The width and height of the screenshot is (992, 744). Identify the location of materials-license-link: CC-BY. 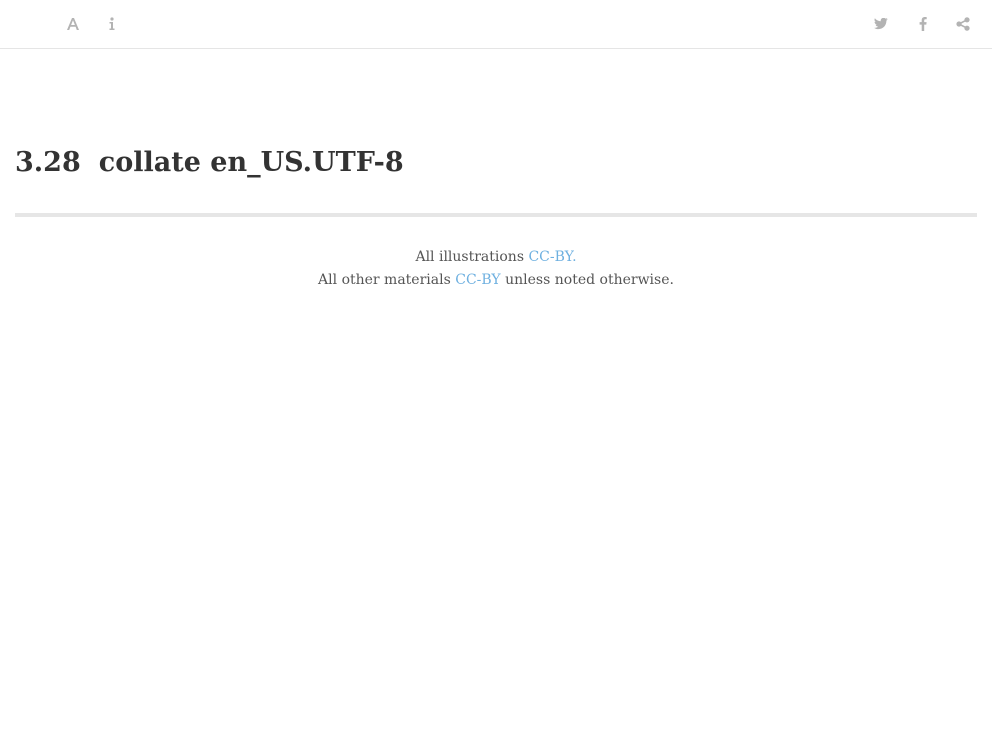
(477, 280).